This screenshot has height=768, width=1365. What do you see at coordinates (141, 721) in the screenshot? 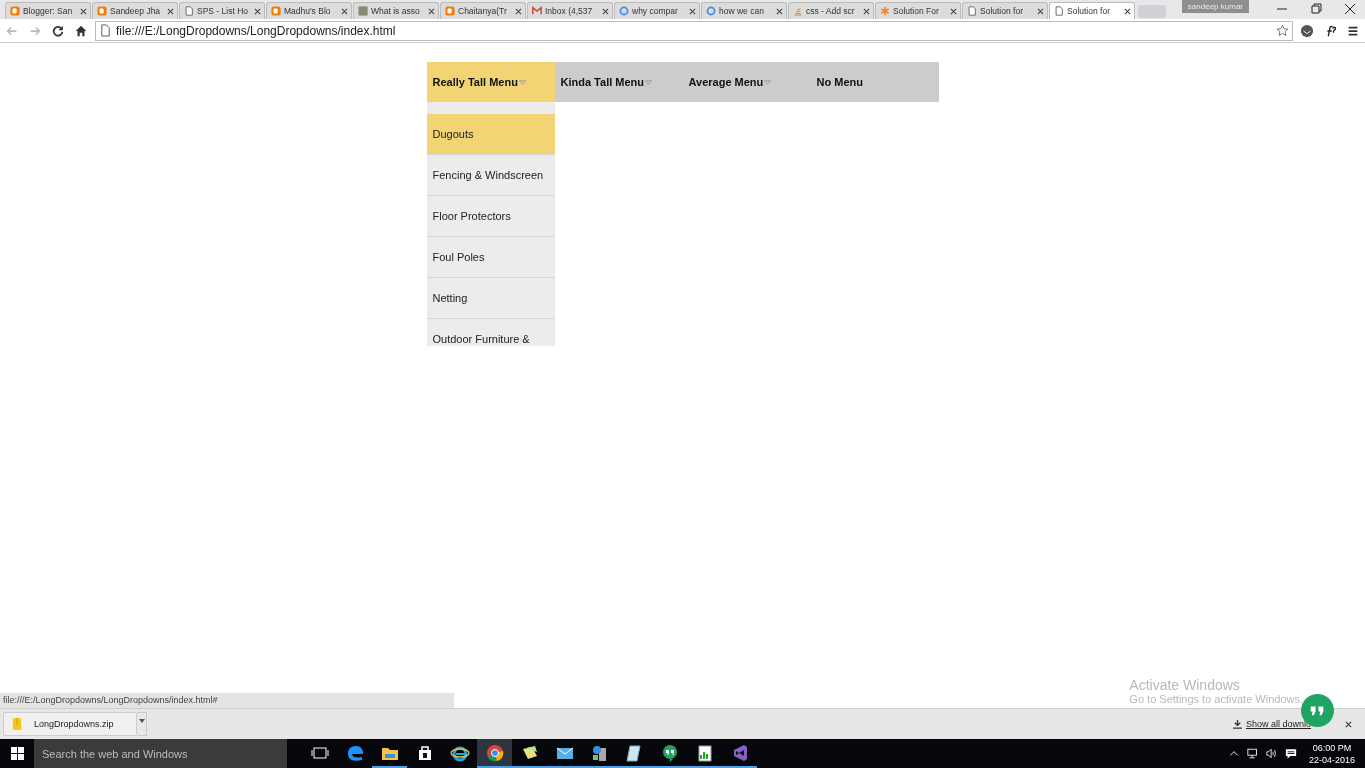
I see `caret-icon` at bounding box center [141, 721].